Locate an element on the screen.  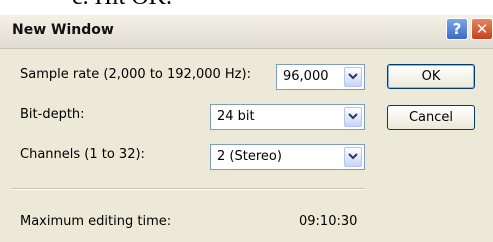
document-text-fragment: c. Hit OK. is located at coordinates (122, 5).